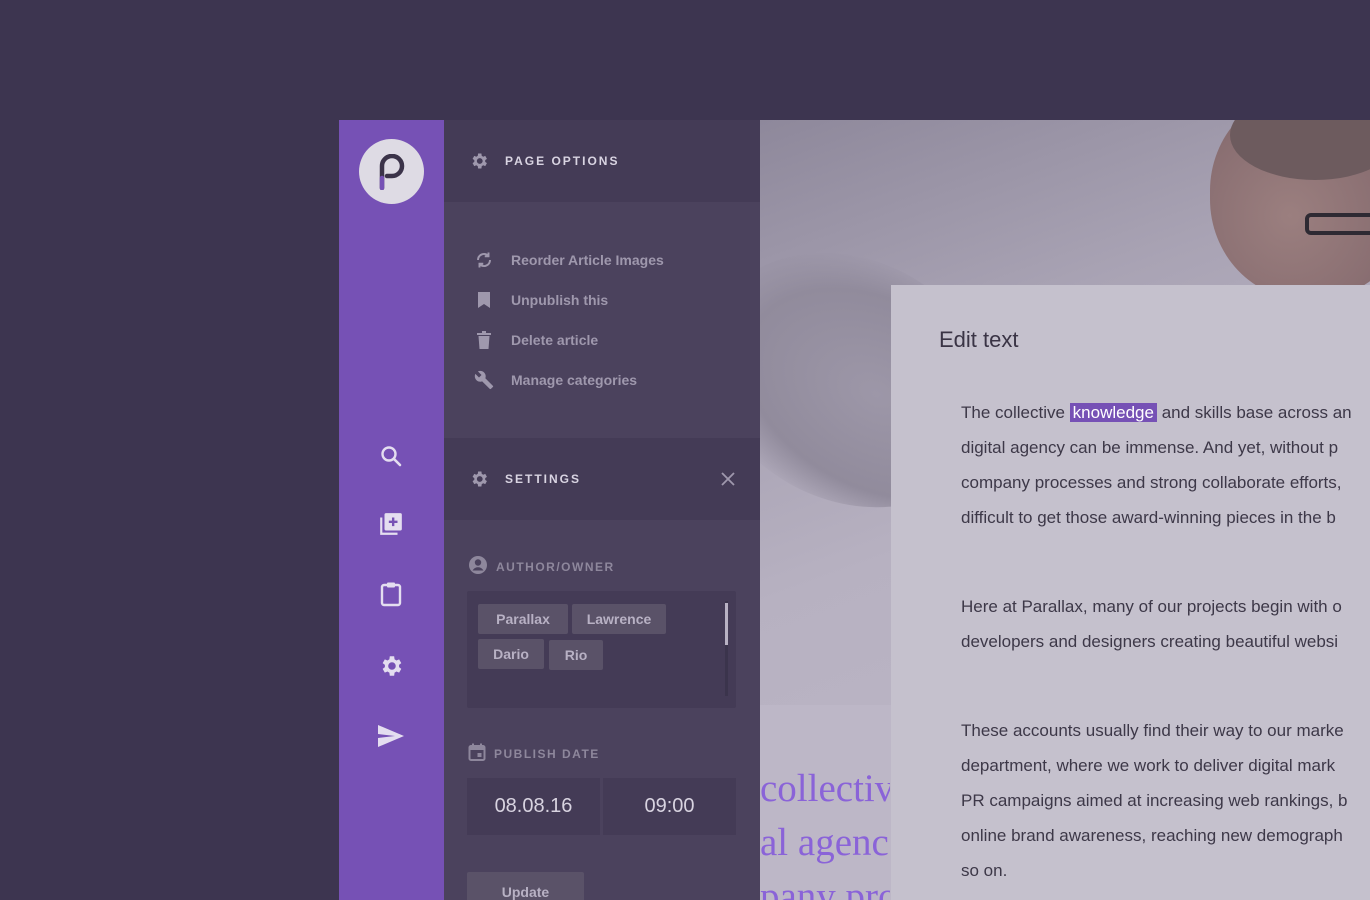 Image resolution: width=1370 pixels, height=900 pixels. Describe the element at coordinates (529, 567) in the screenshot. I see `author-owner-label: AUTHOR/OWNER` at that location.